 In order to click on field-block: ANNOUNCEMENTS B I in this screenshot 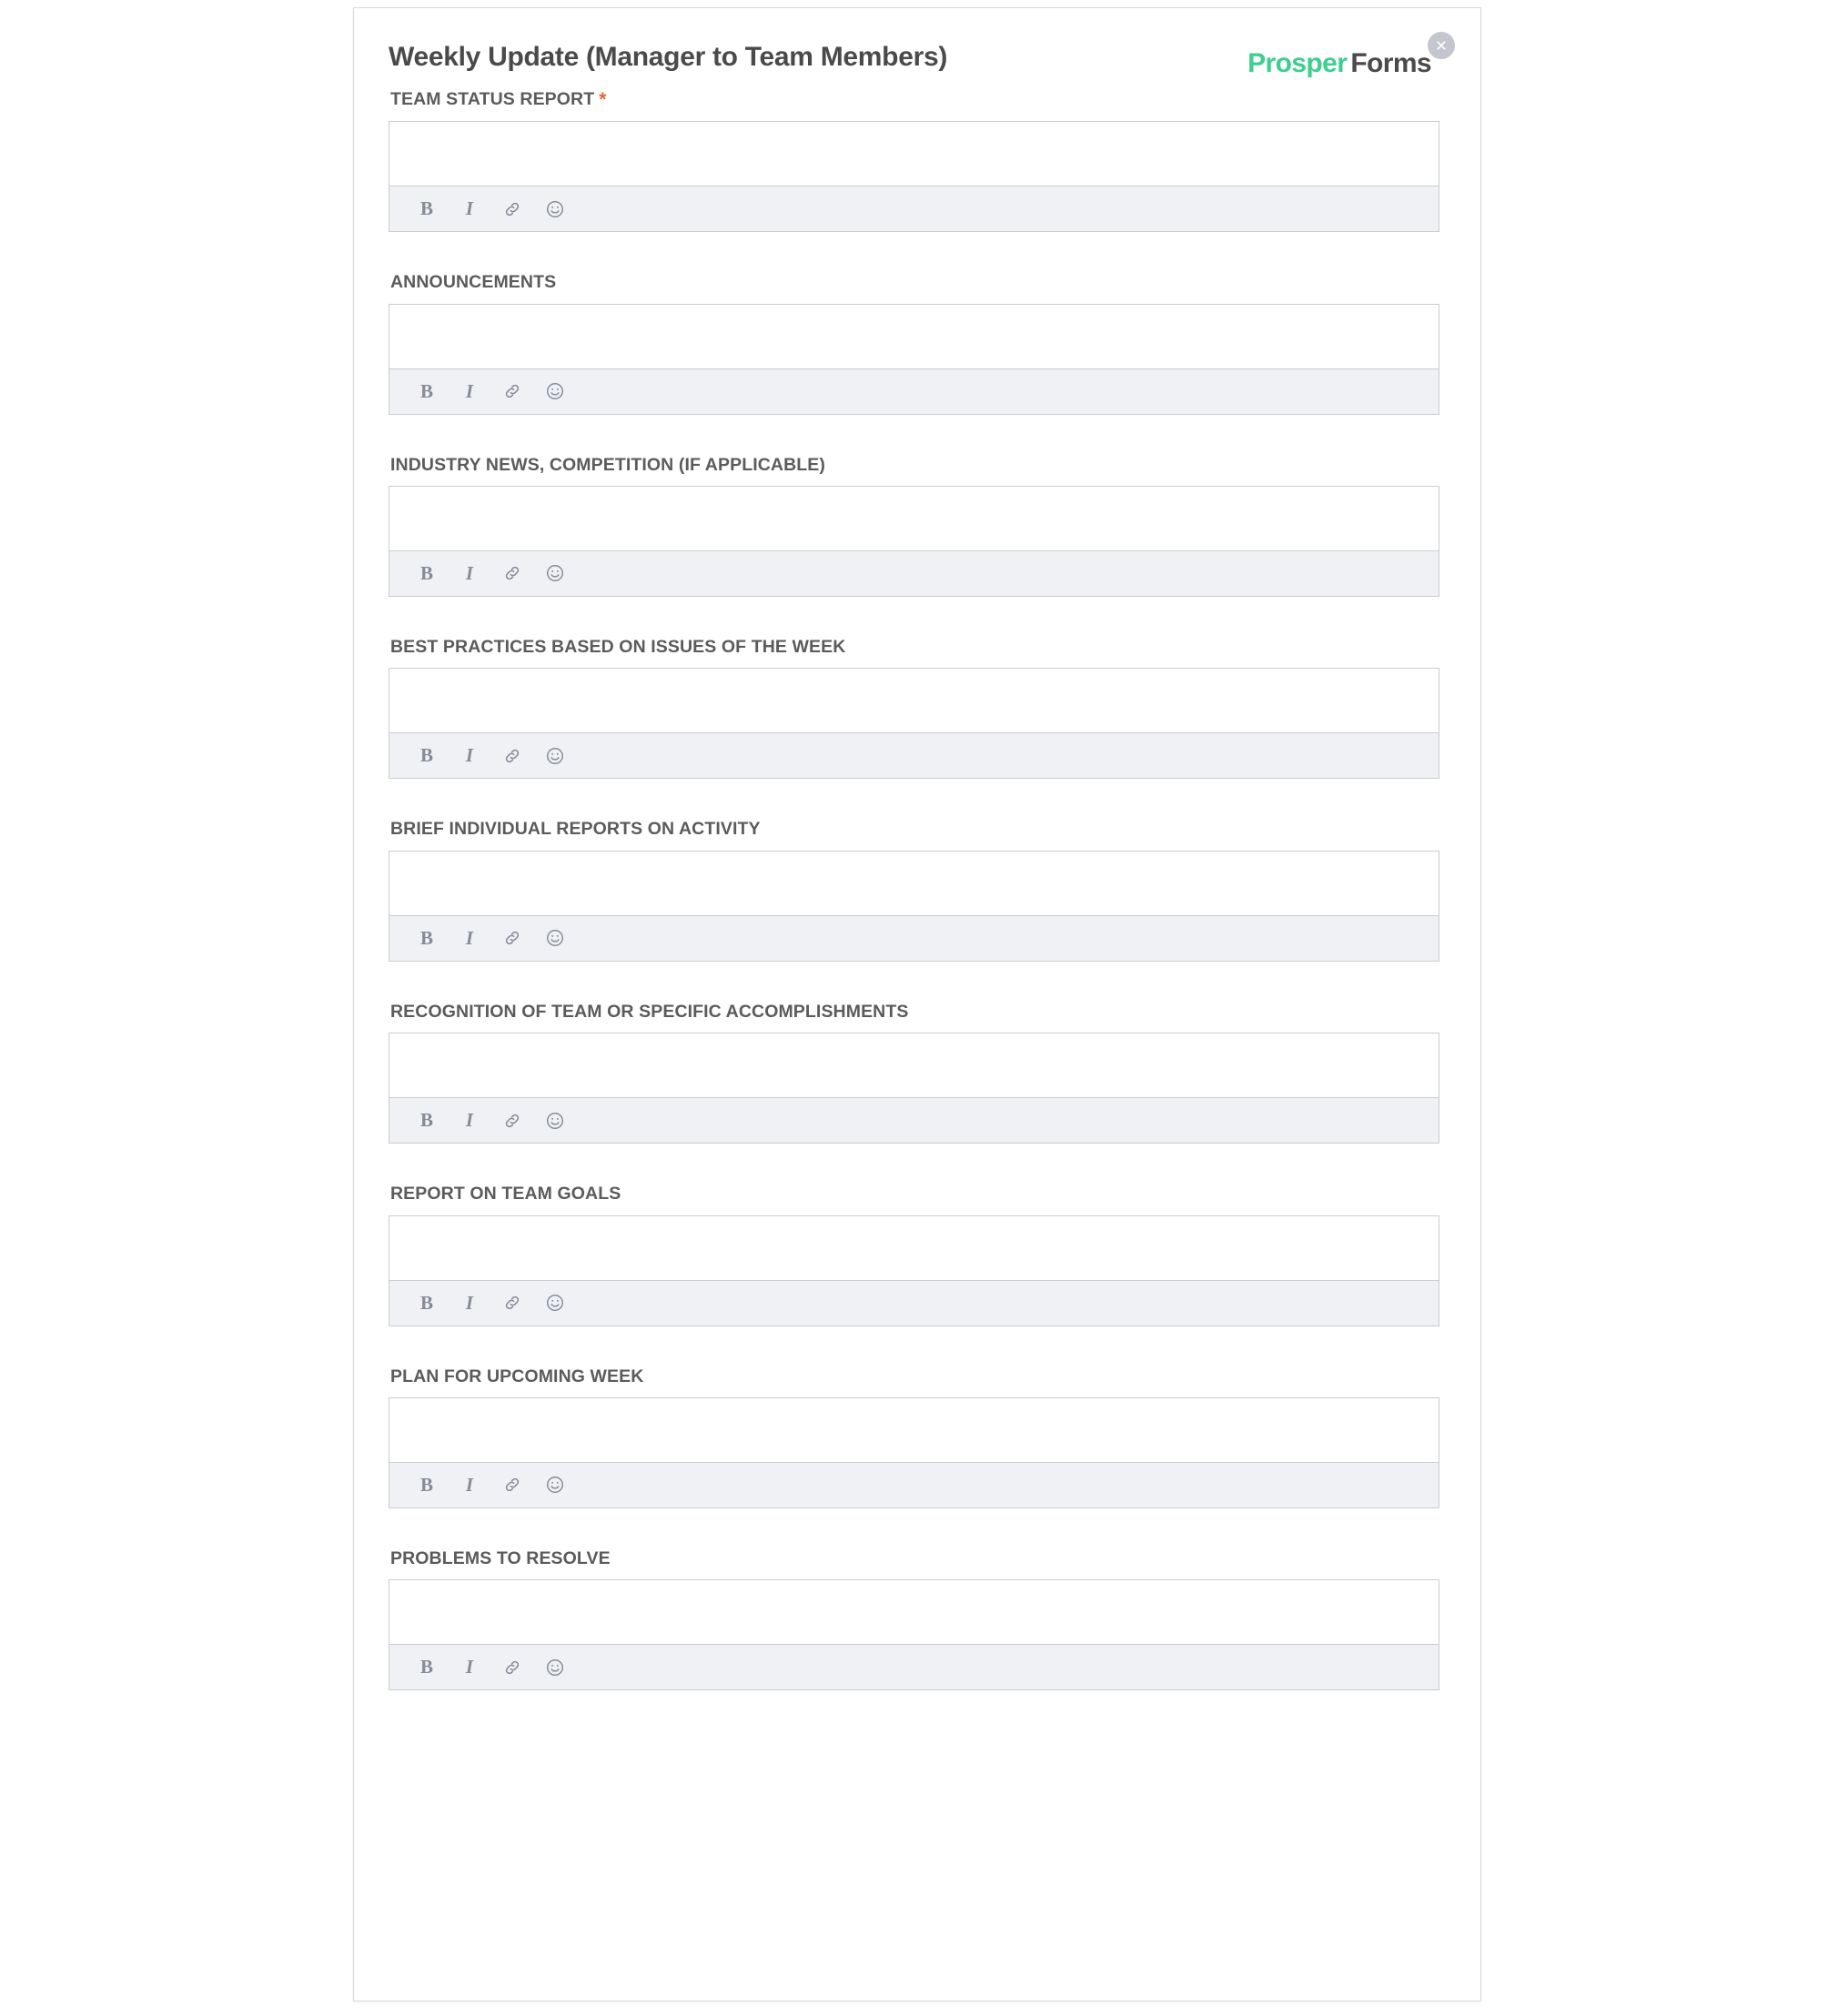, I will do `click(920, 344)`.